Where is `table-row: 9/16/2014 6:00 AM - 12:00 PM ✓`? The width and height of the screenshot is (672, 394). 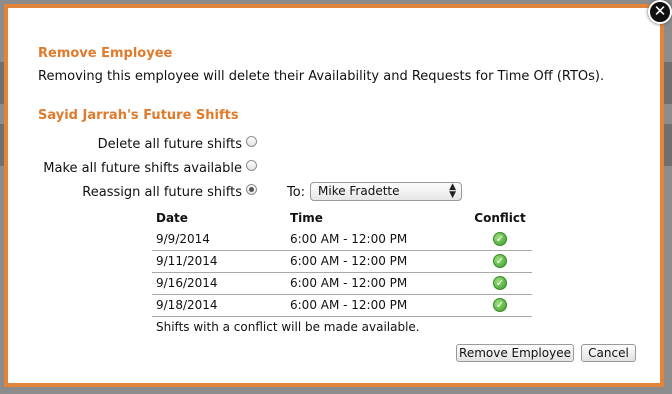 table-row: 9/16/2014 6:00 AM - 12:00 PM ✓ is located at coordinates (342, 283).